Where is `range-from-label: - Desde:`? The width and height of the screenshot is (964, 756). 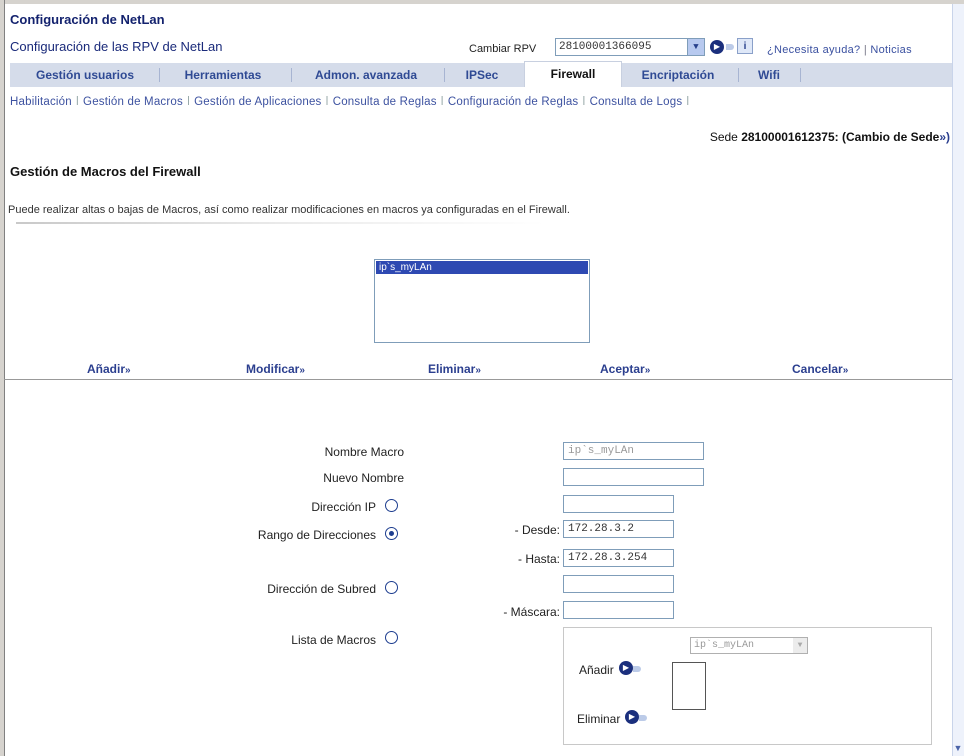
range-from-label: - Desde: is located at coordinates (537, 530).